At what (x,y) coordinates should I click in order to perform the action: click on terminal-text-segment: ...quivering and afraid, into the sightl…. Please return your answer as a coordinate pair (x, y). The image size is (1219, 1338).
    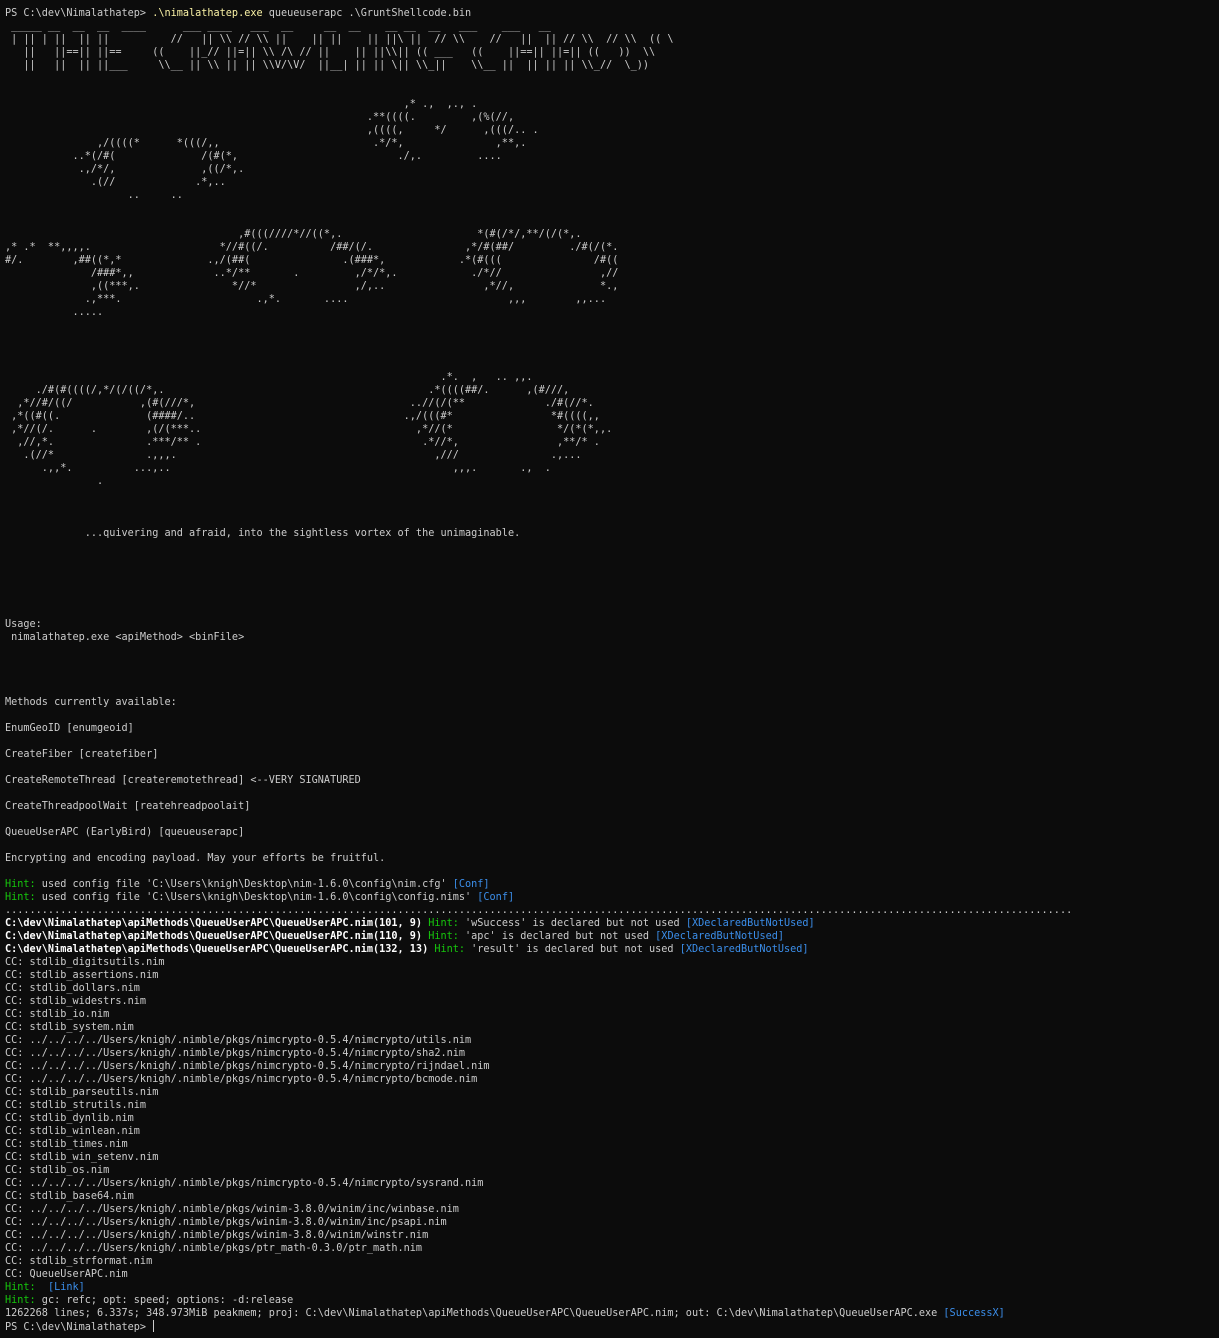
    Looking at the image, I should click on (263, 533).